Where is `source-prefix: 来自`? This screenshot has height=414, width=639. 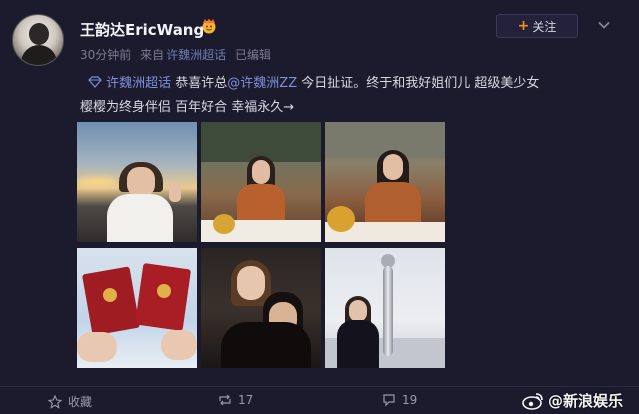 source-prefix: 来自 is located at coordinates (152, 55).